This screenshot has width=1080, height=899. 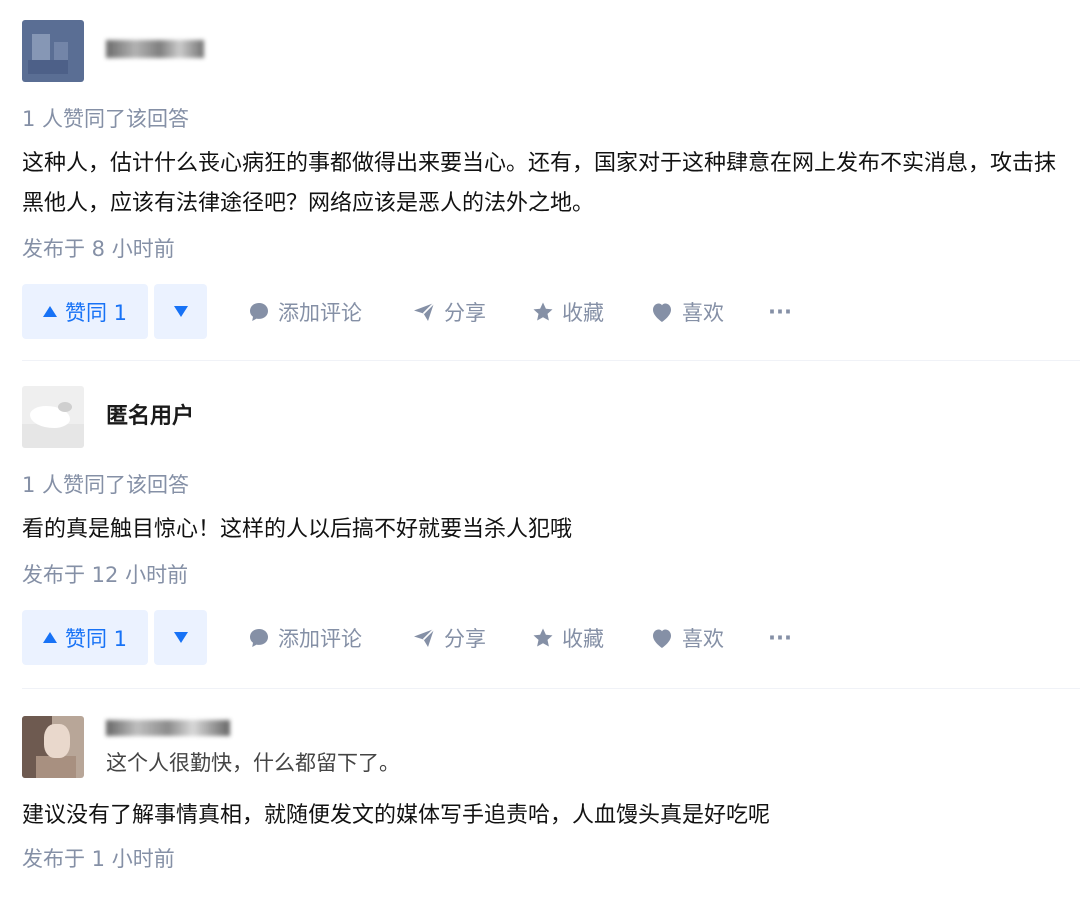 I want to click on author-row, so click(x=551, y=51).